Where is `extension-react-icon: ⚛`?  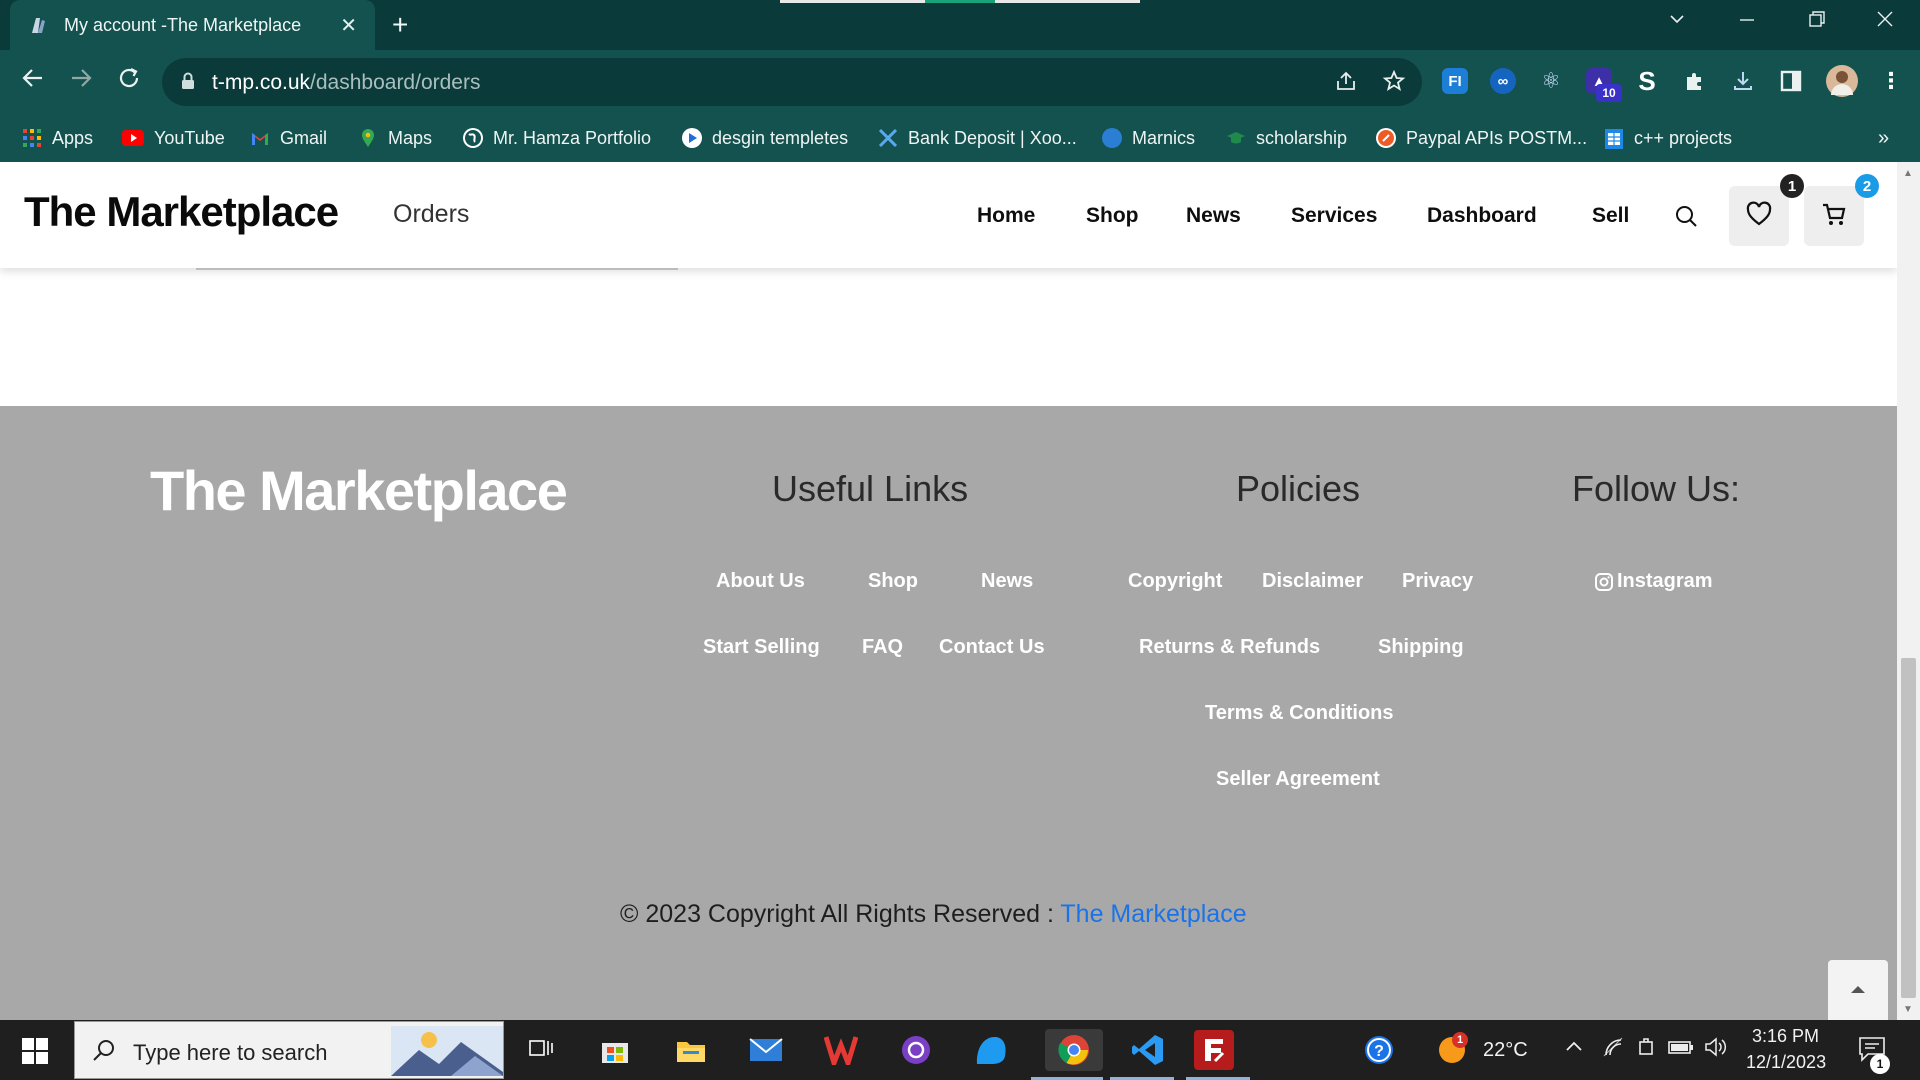 extension-react-icon: ⚛ is located at coordinates (1551, 81).